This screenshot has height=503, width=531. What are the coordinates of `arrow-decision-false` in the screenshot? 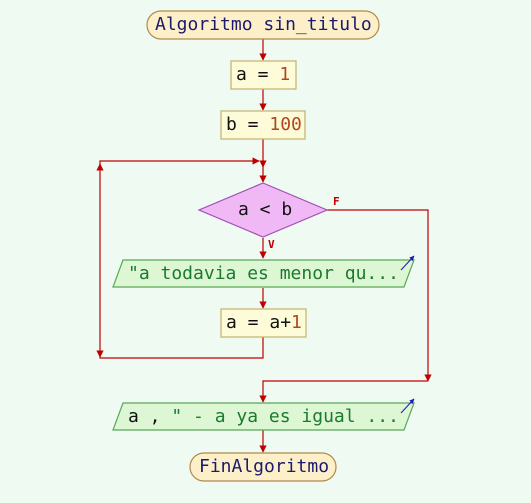 It's located at (379, 295).